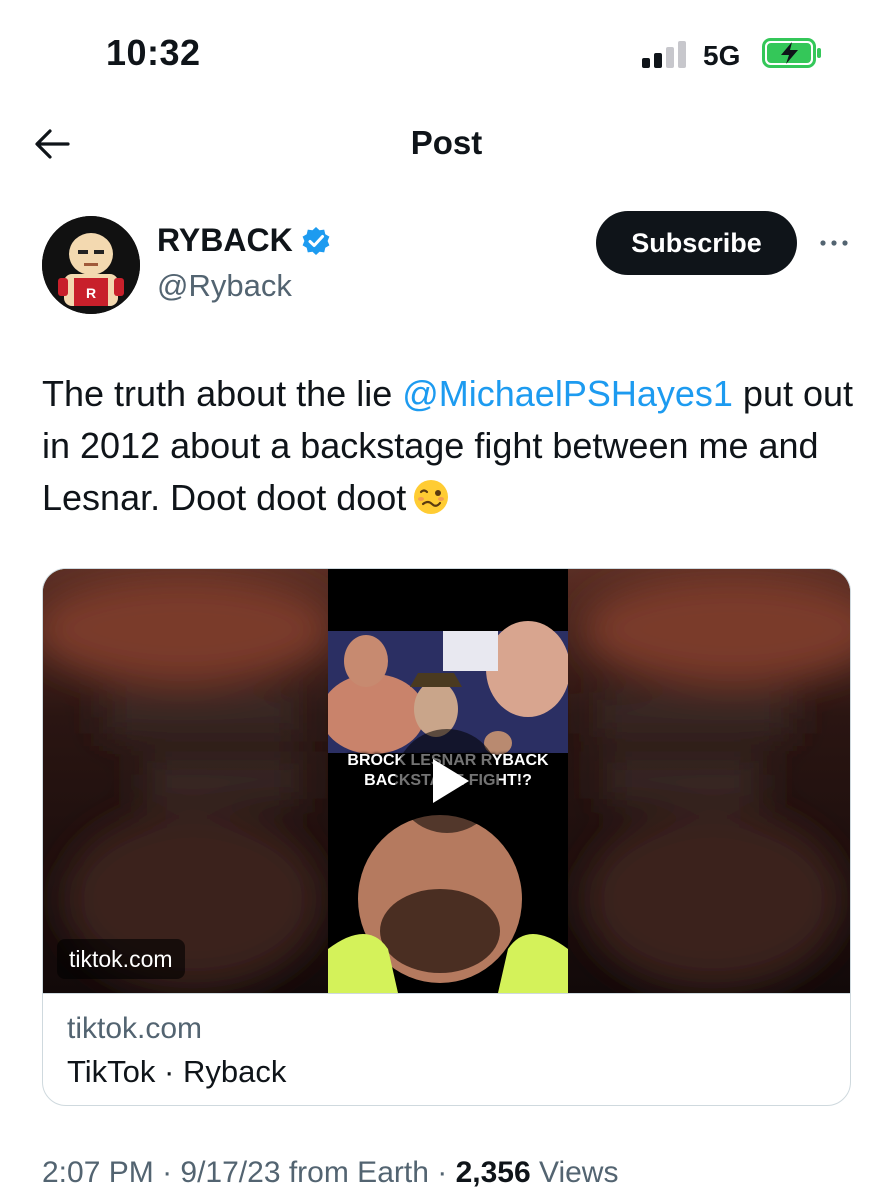  Describe the element at coordinates (834, 243) in the screenshot. I see `more-horizontal-icon` at that location.